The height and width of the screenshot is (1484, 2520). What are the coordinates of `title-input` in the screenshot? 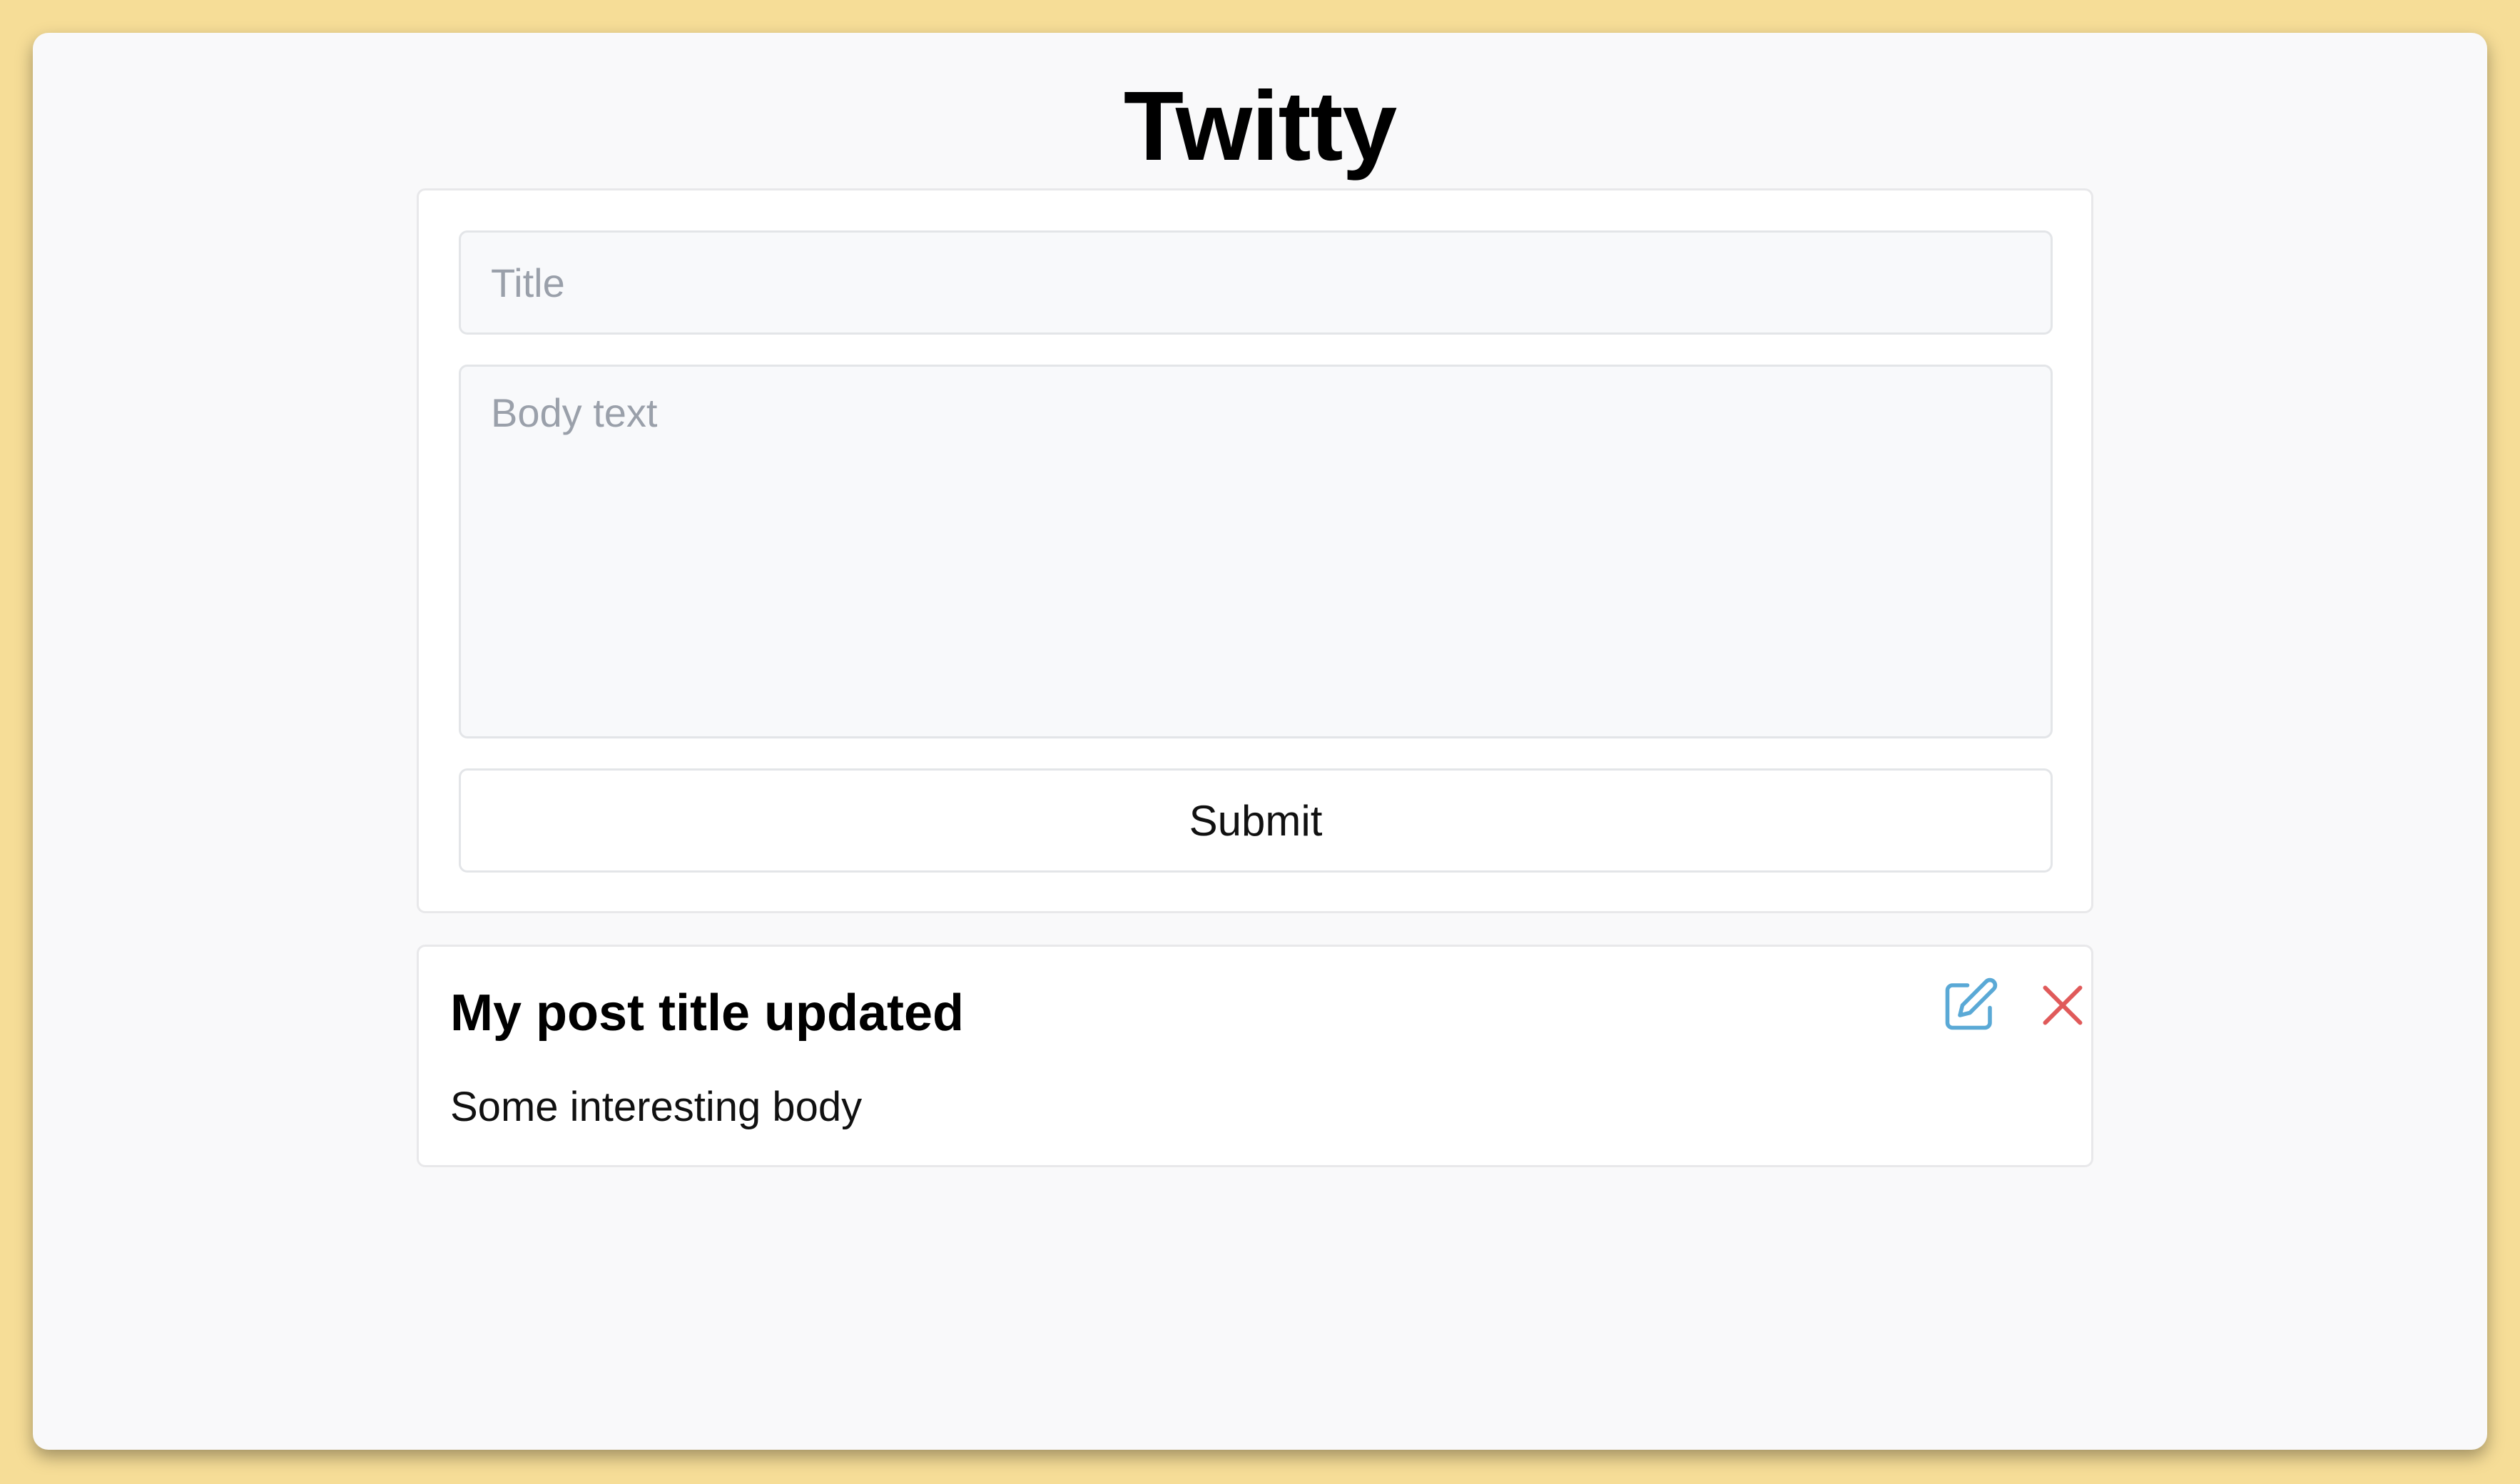 It's located at (1256, 282).